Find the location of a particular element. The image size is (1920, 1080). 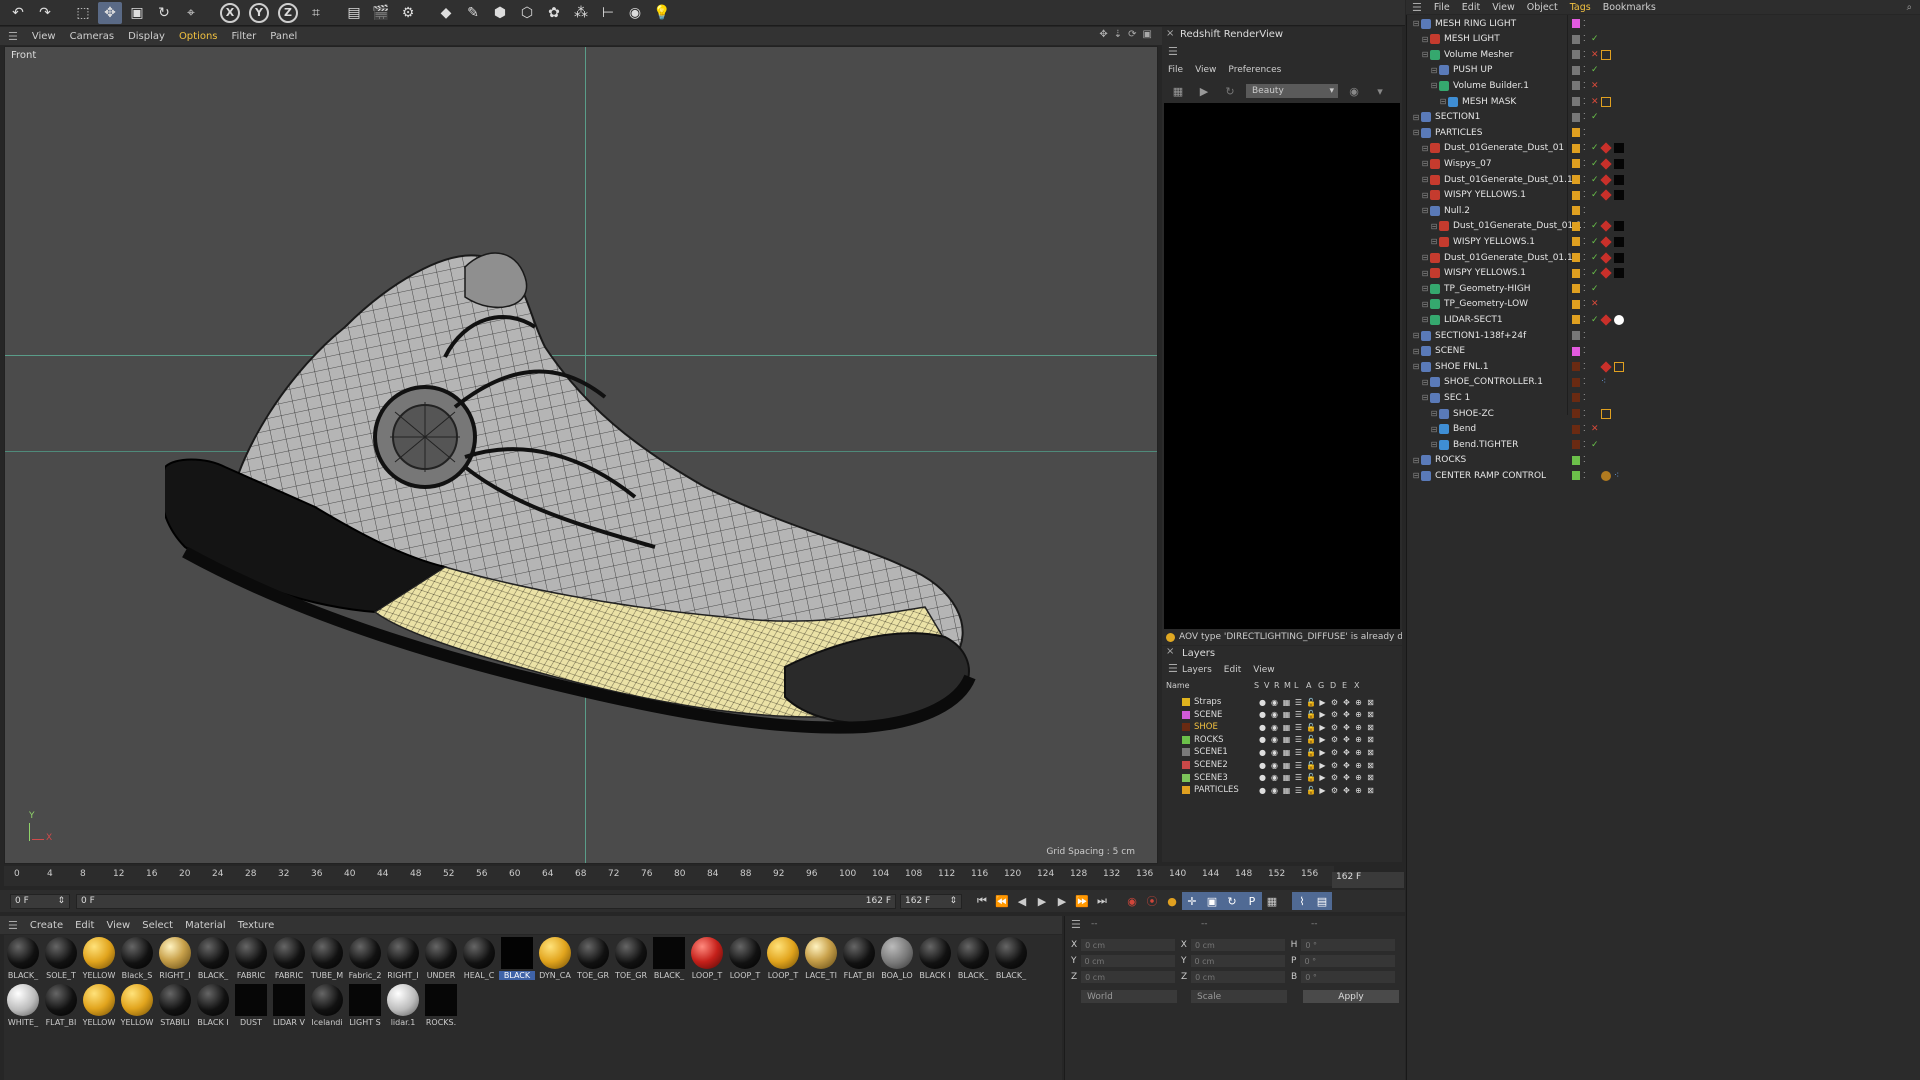

menu-icon: ☰ is located at coordinates (1076, 924).